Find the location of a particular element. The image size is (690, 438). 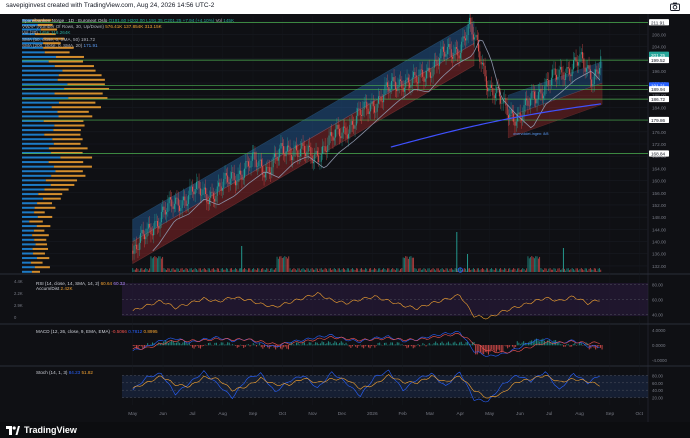

stoch-tick-label: 80.00 is located at coordinates (658, 375).